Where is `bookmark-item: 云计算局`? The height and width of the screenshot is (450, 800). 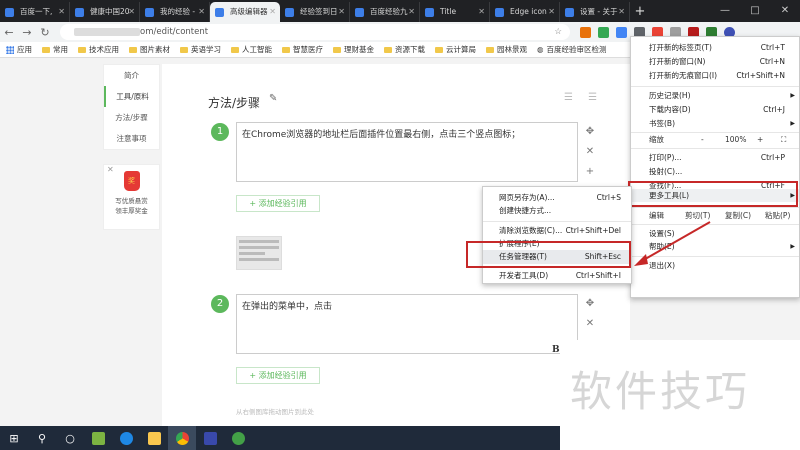
bookmark-item: 云计算局 is located at coordinates (455, 49).